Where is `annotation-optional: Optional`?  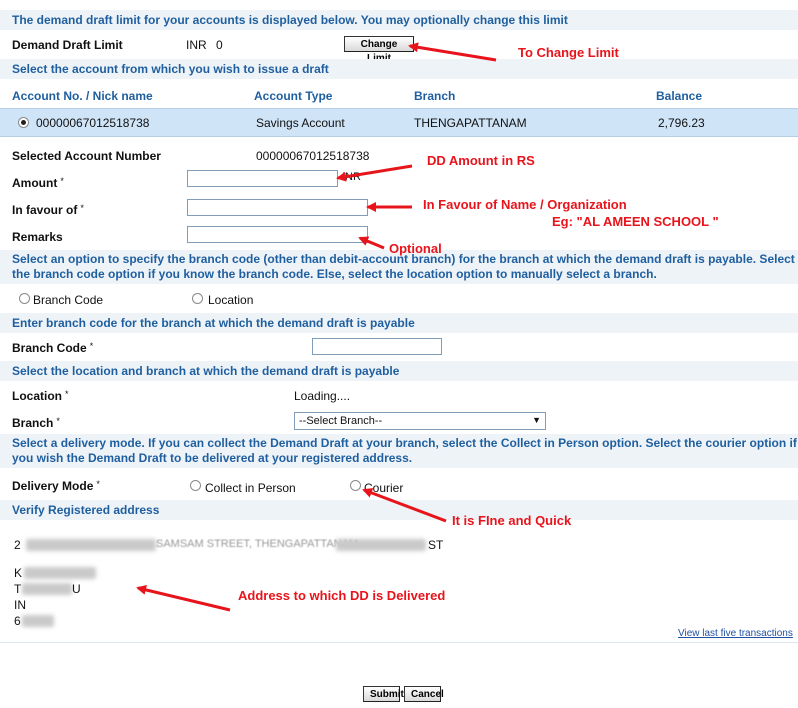 annotation-optional: Optional is located at coordinates (415, 248).